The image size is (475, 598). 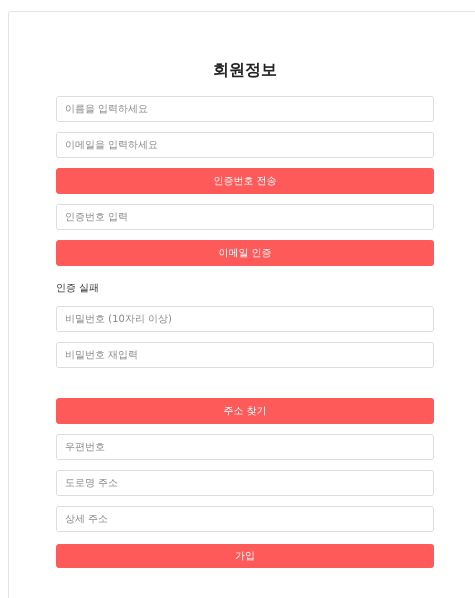 I want to click on text-field: 도로명 주소, so click(x=245, y=483).